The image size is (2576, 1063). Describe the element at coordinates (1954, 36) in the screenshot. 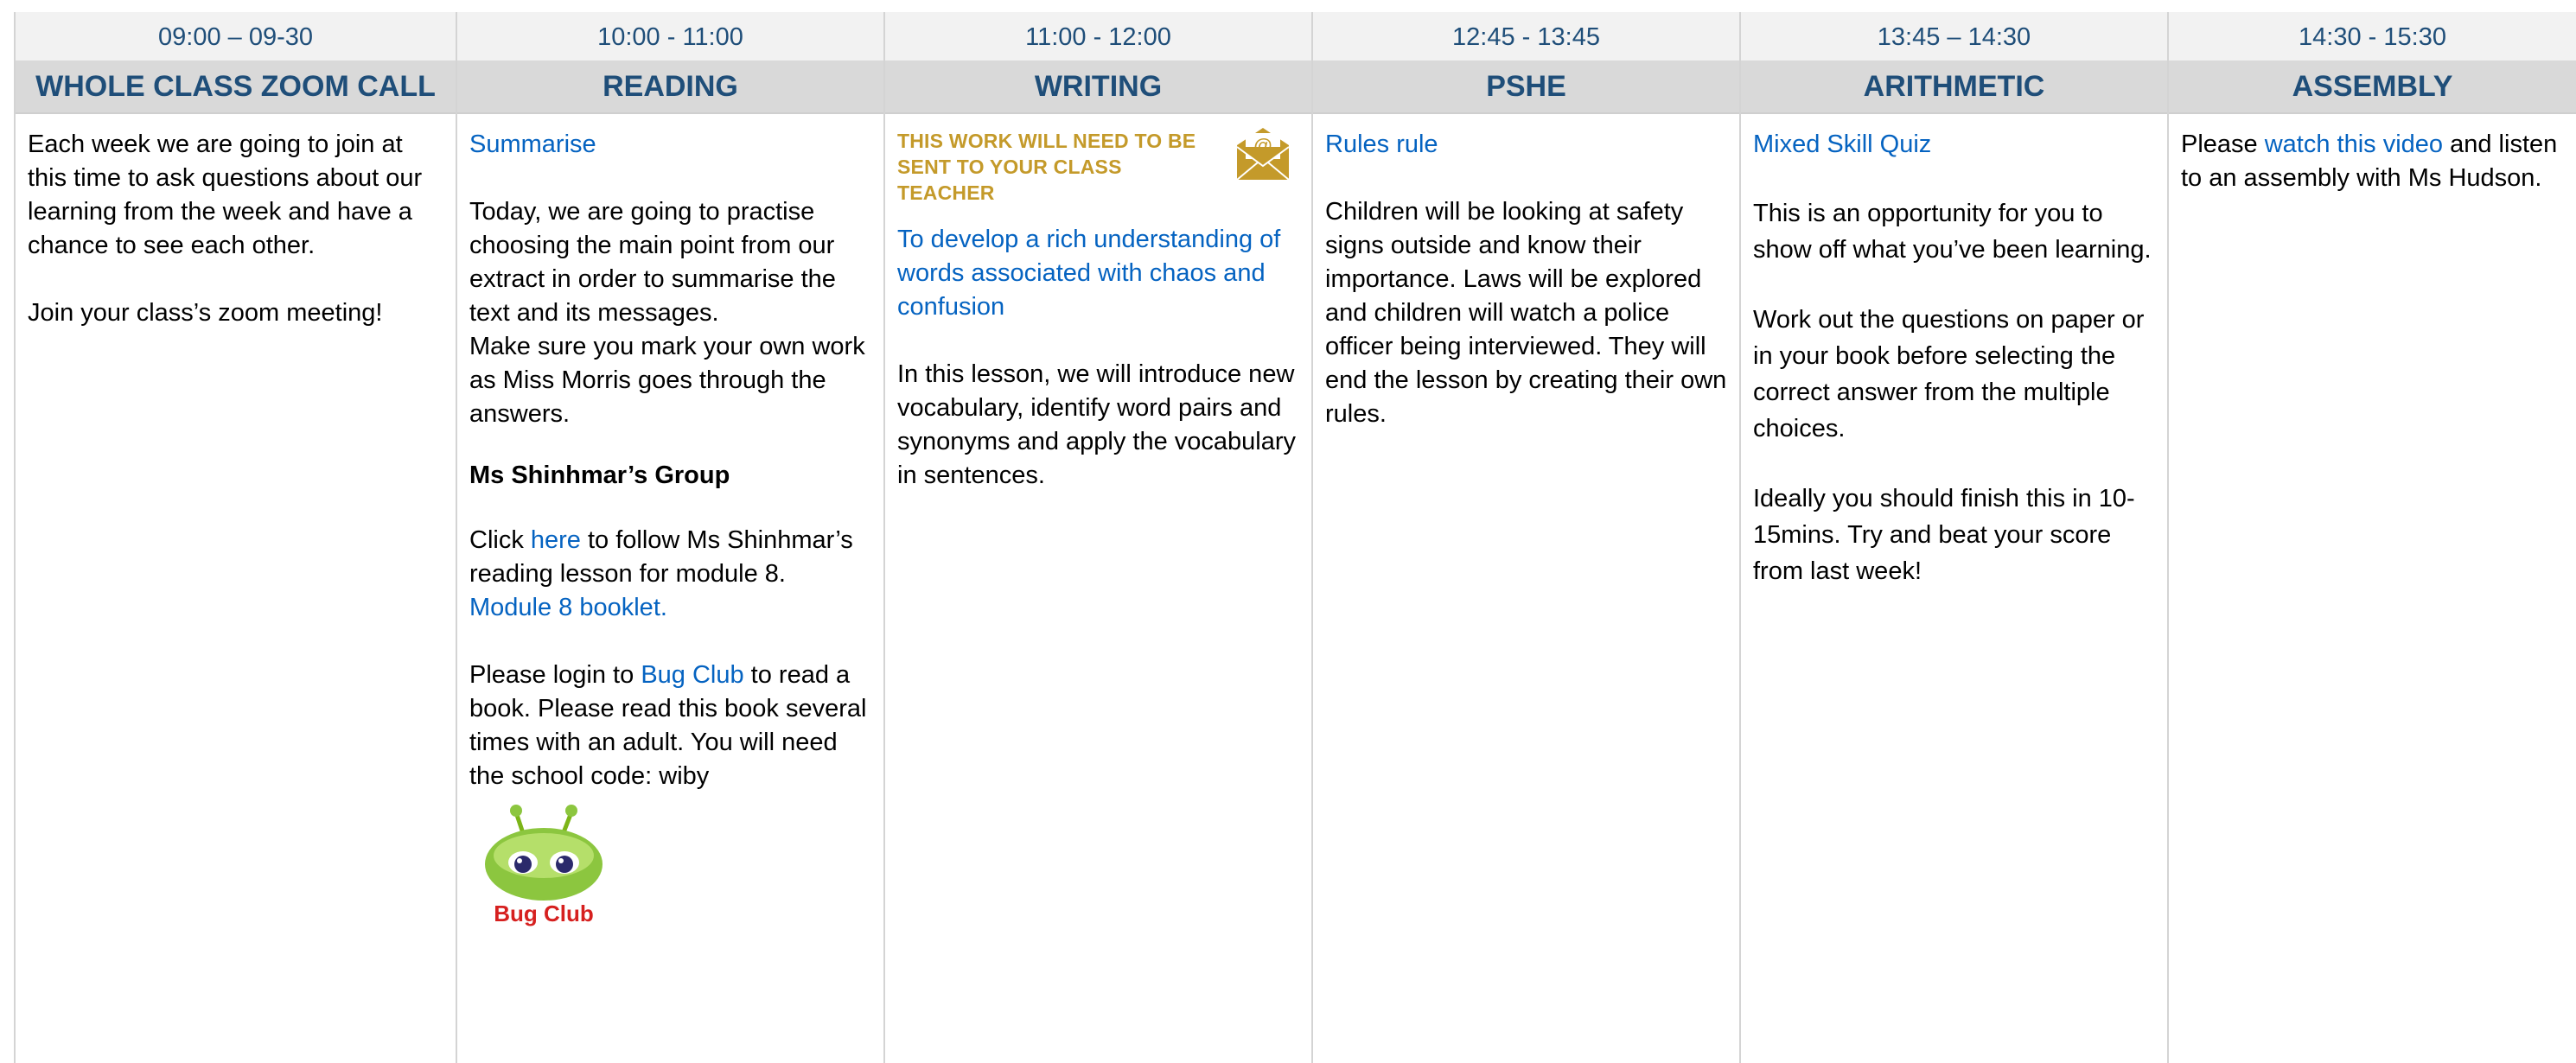

I see `time-slot: 13:45 – 14:30` at that location.